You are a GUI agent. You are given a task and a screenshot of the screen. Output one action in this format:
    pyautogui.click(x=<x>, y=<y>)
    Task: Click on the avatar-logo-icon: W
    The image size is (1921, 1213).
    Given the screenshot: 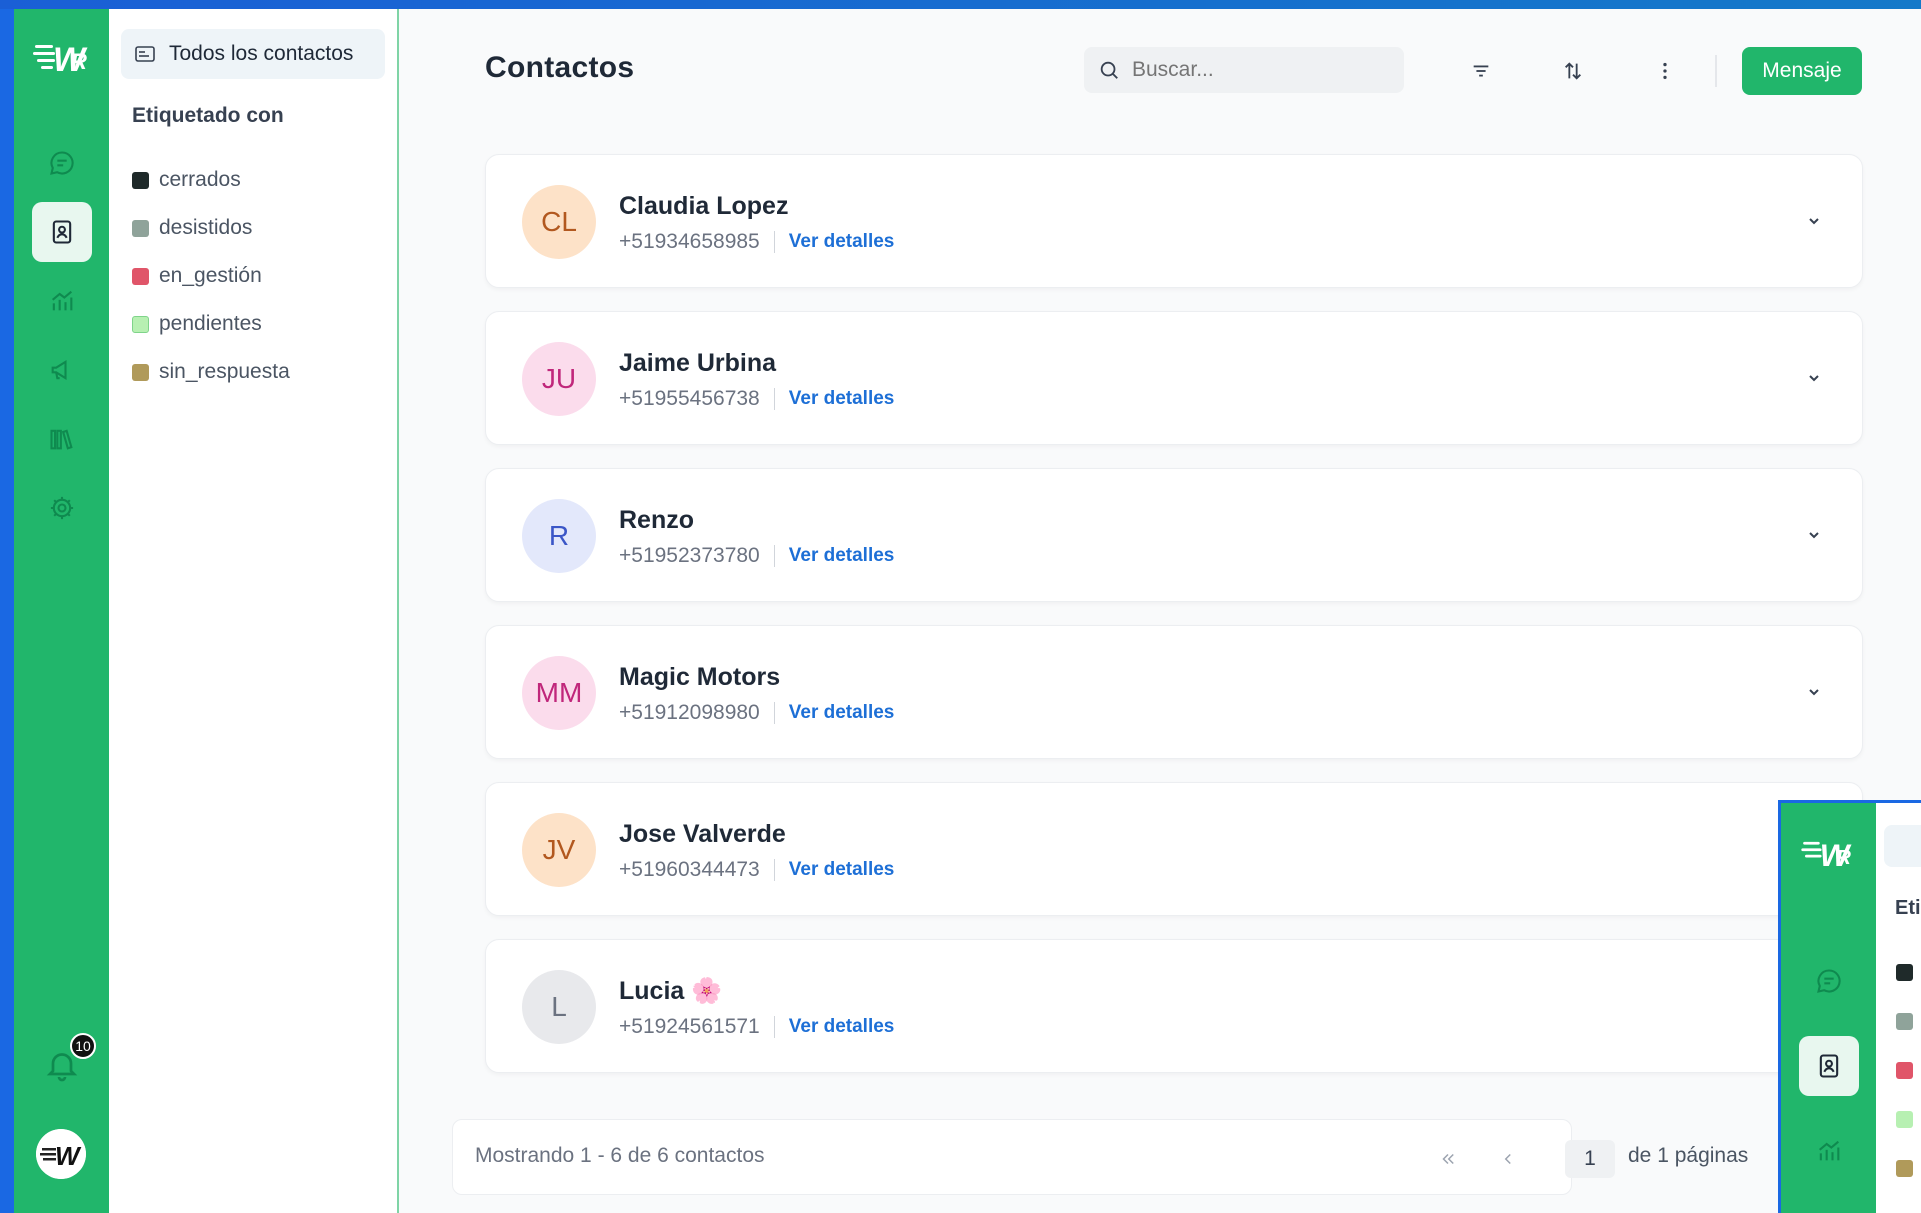 What is the action you would take?
    pyautogui.click(x=61, y=1154)
    